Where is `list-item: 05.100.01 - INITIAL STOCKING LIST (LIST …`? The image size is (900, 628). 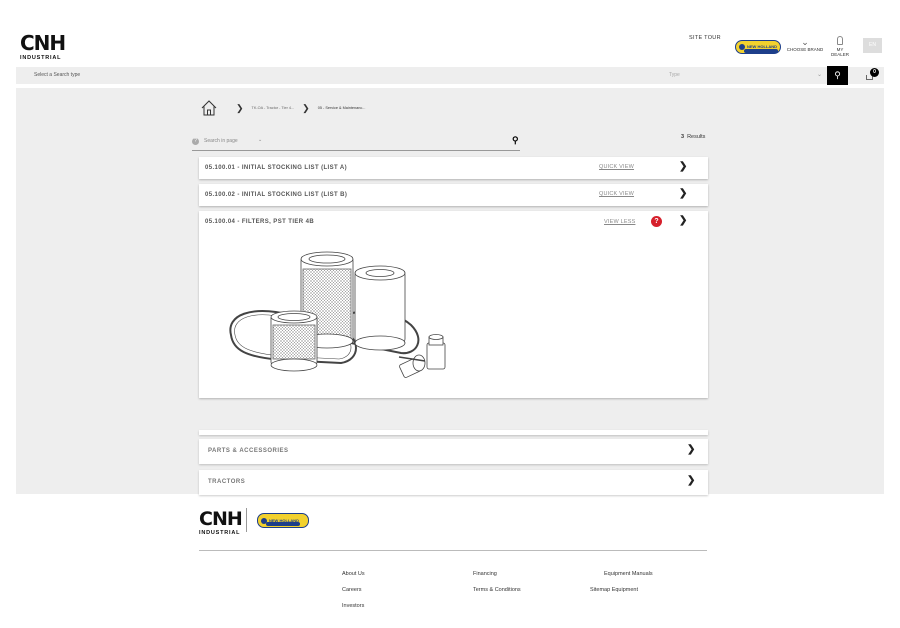 list-item: 05.100.01 - INITIAL STOCKING LIST (LIST … is located at coordinates (453, 168).